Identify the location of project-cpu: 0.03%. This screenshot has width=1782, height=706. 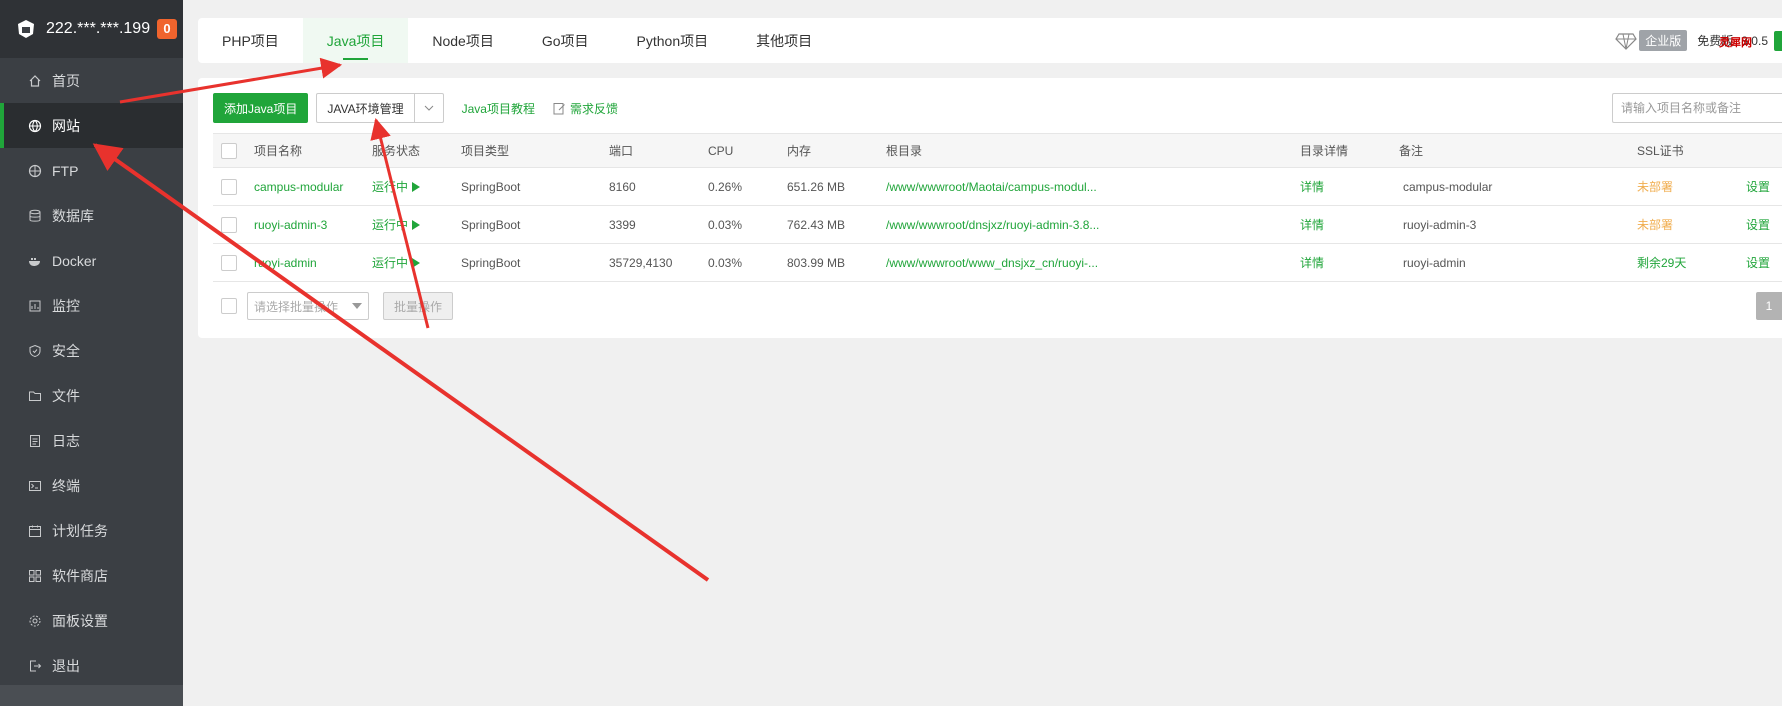
(747, 224).